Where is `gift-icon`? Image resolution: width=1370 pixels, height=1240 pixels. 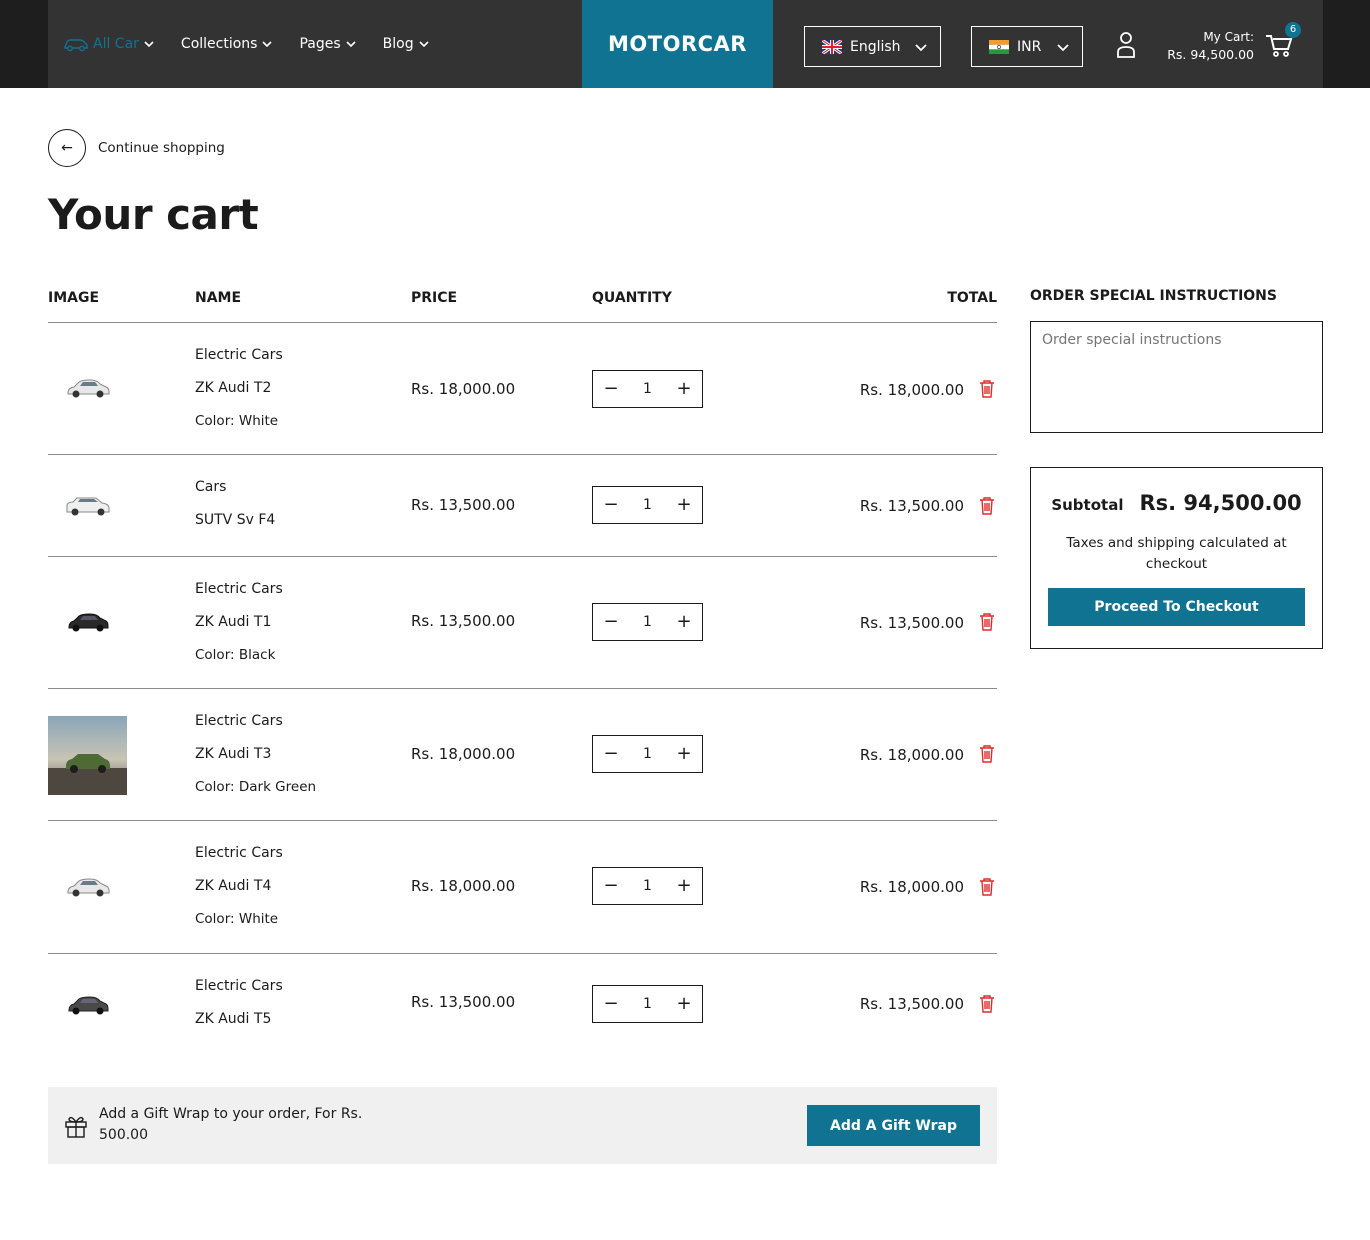 gift-icon is located at coordinates (76, 1127).